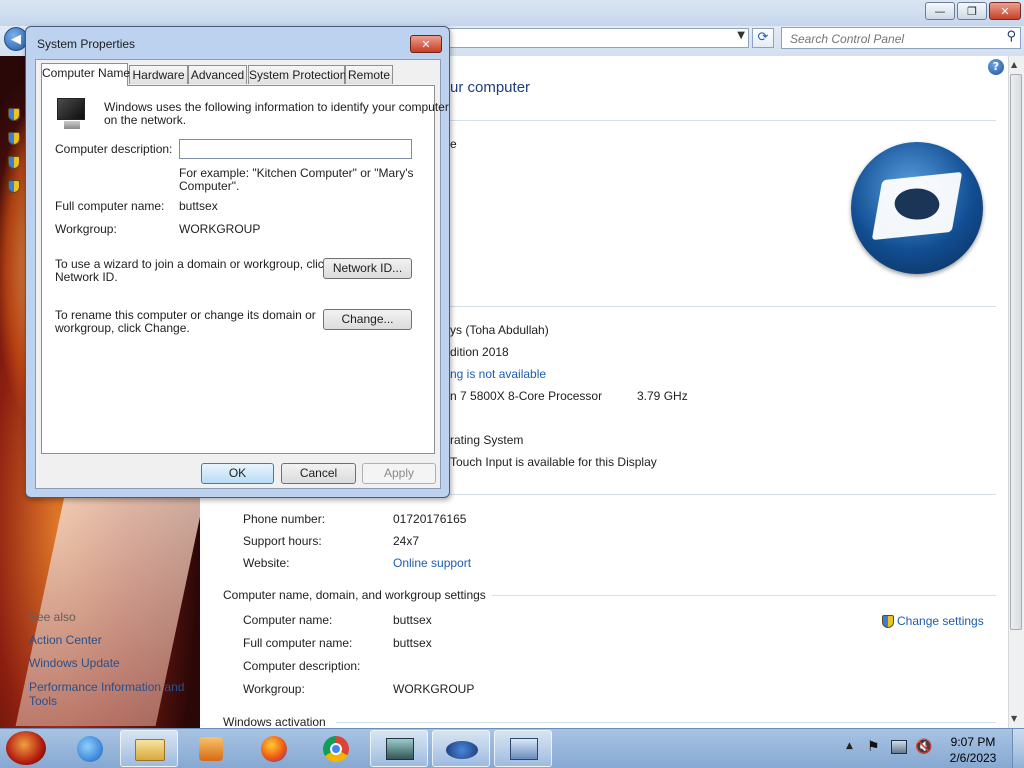 The width and height of the screenshot is (1024, 768). What do you see at coordinates (209, 186) in the screenshot?
I see `example-text-line2: Computer".` at bounding box center [209, 186].